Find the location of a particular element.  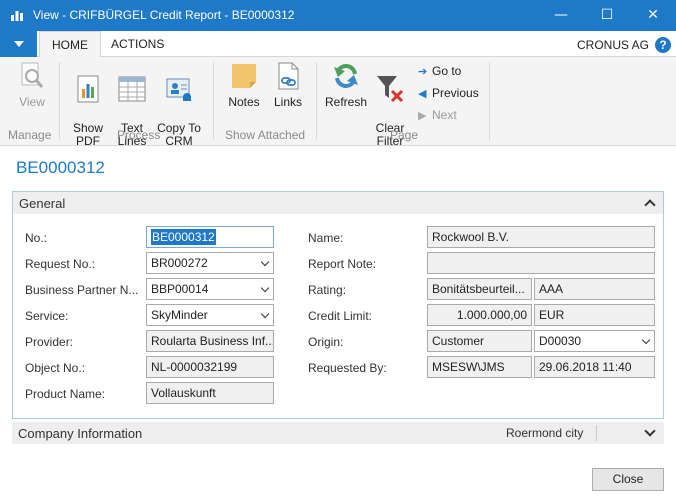

business-partner-field: BBP00014 is located at coordinates (210, 289).